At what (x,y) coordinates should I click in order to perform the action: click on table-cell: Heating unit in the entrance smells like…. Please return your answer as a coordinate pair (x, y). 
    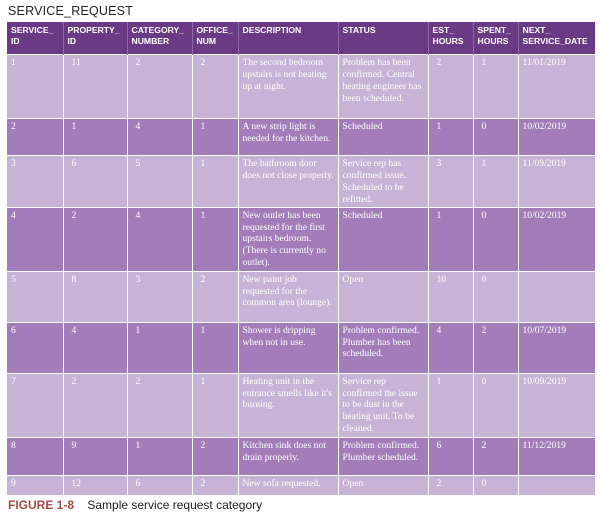
    Looking at the image, I should click on (288, 405).